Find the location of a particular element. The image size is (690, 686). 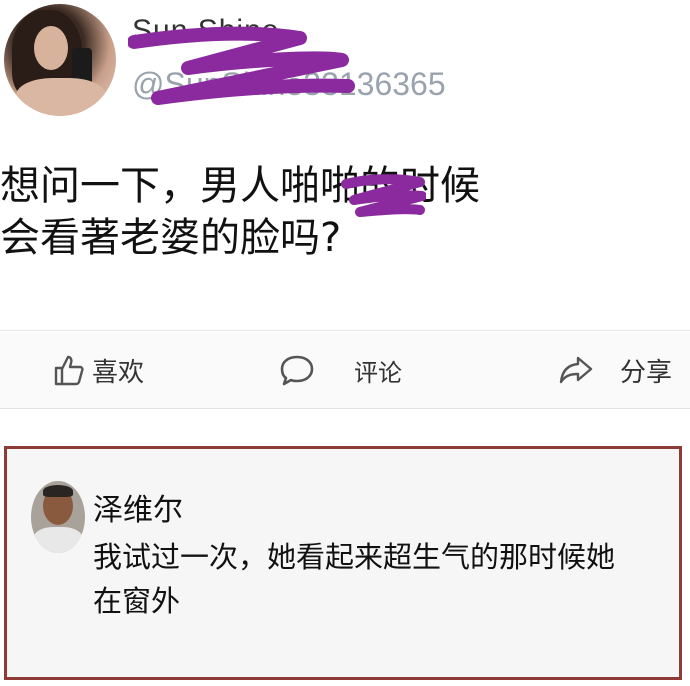

author-avatar is located at coordinates (60, 60).